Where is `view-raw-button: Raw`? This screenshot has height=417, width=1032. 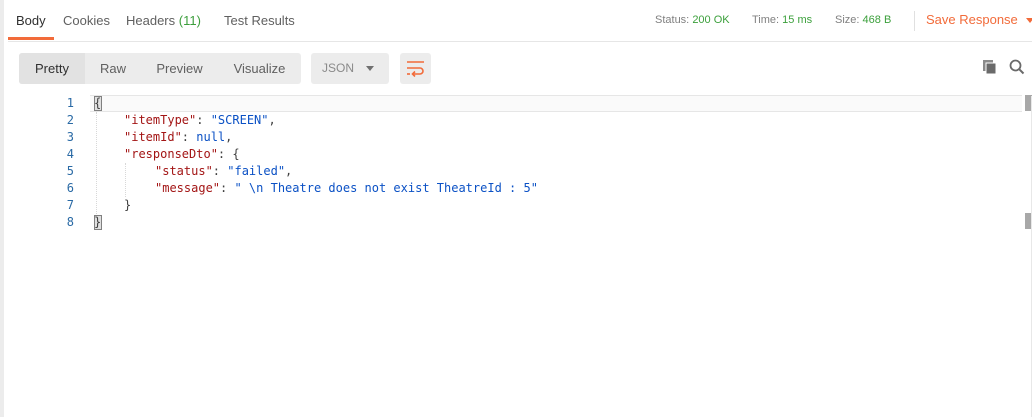 view-raw-button: Raw is located at coordinates (113, 68).